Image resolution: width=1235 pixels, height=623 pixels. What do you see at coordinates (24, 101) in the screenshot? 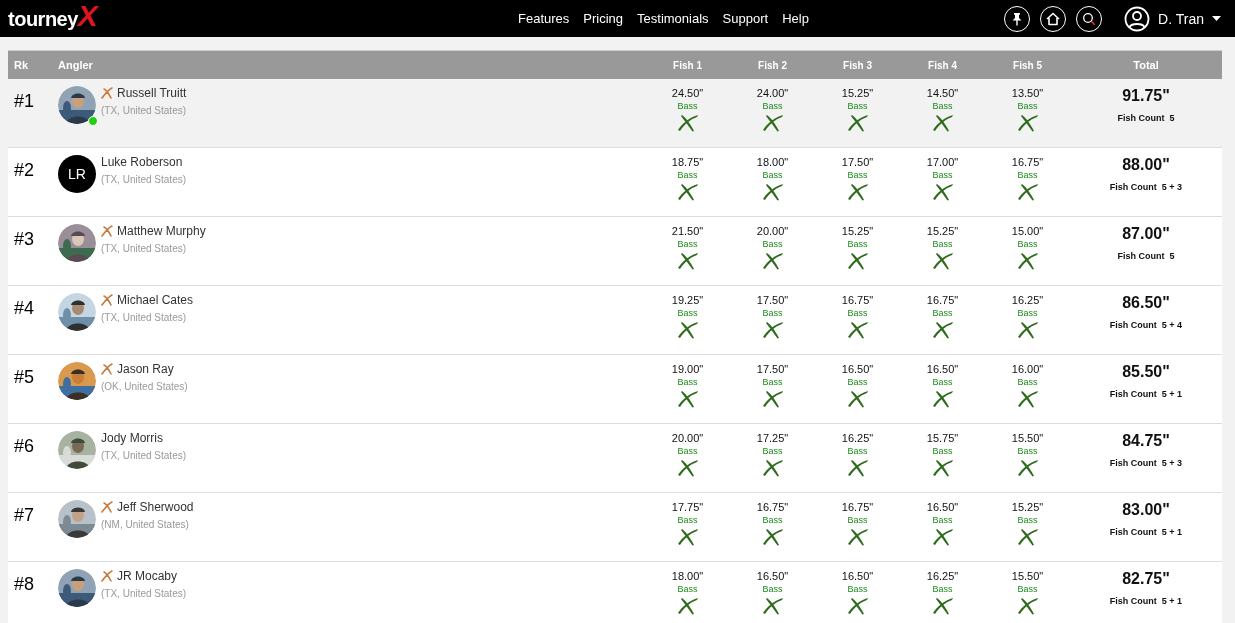
I see `rank-number: #1` at bounding box center [24, 101].